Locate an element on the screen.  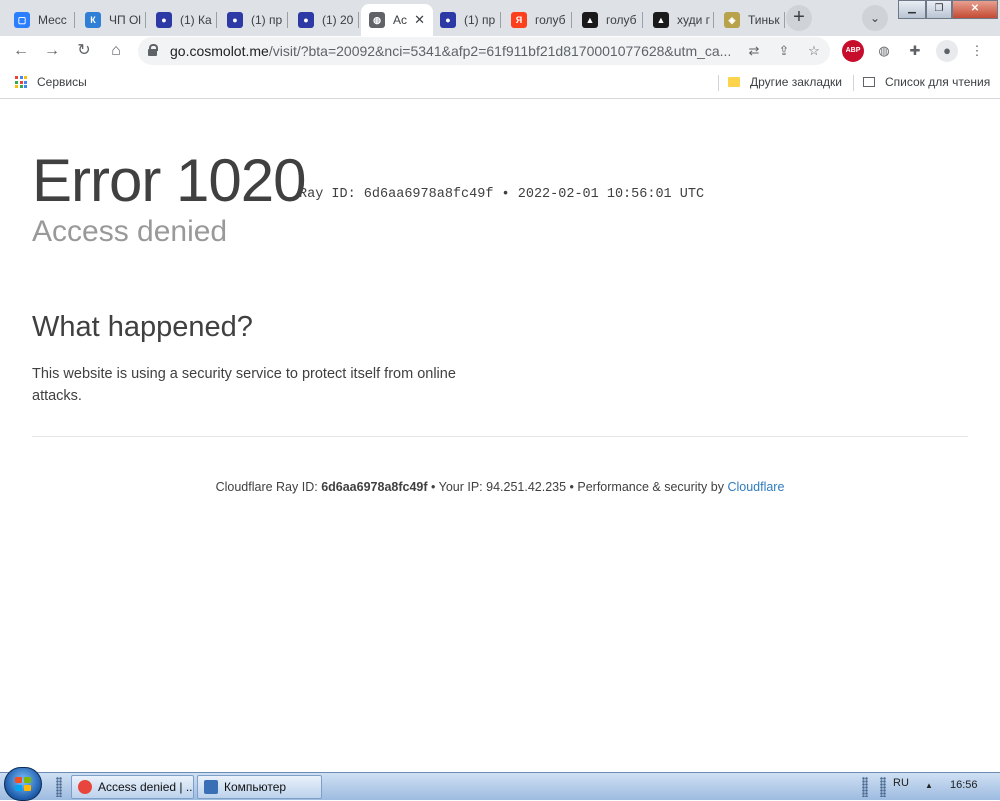
start-button is located at coordinates (23, 784).